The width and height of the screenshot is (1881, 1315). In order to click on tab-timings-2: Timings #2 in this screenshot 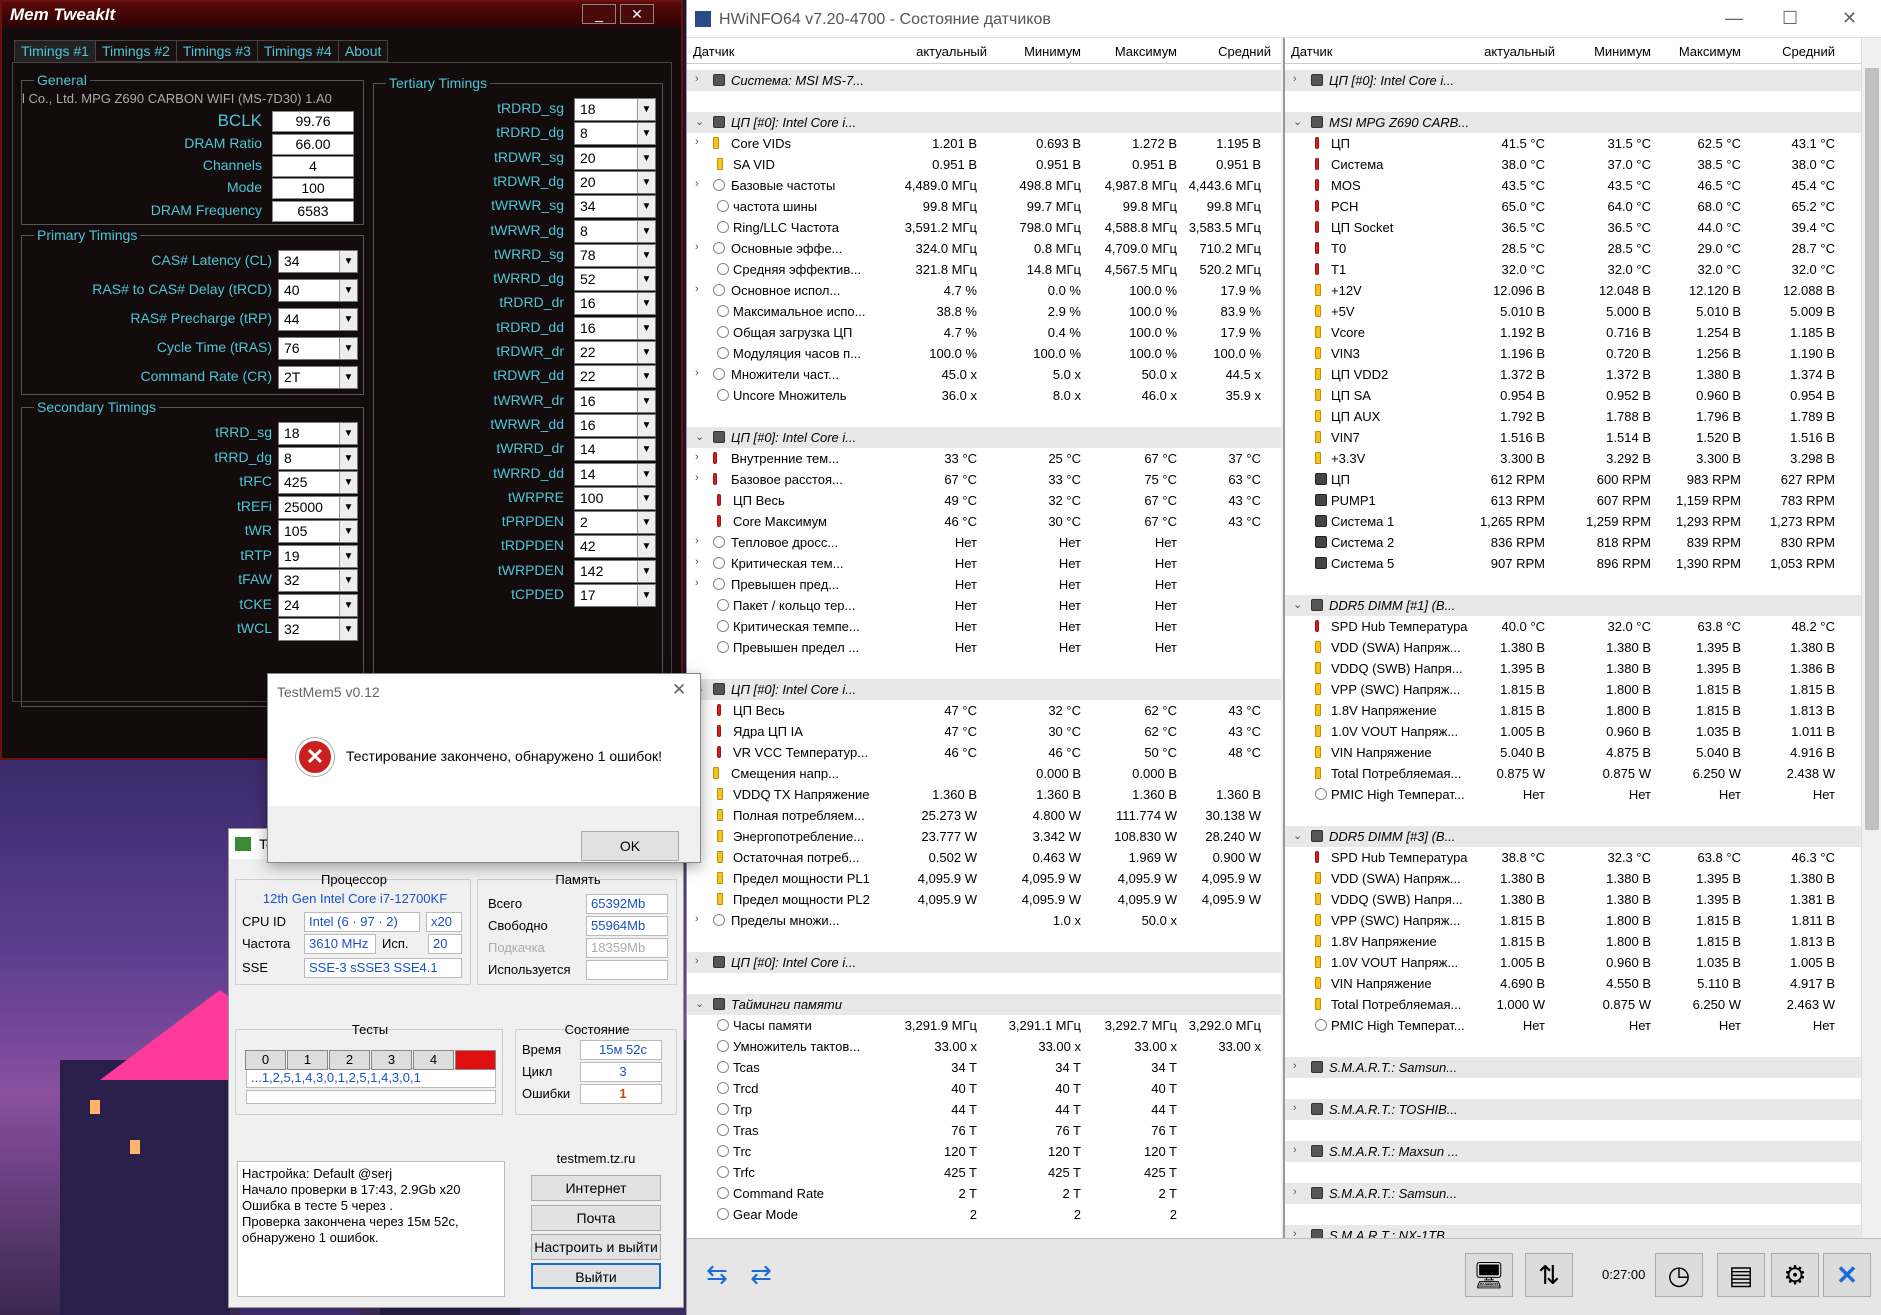, I will do `click(135, 51)`.